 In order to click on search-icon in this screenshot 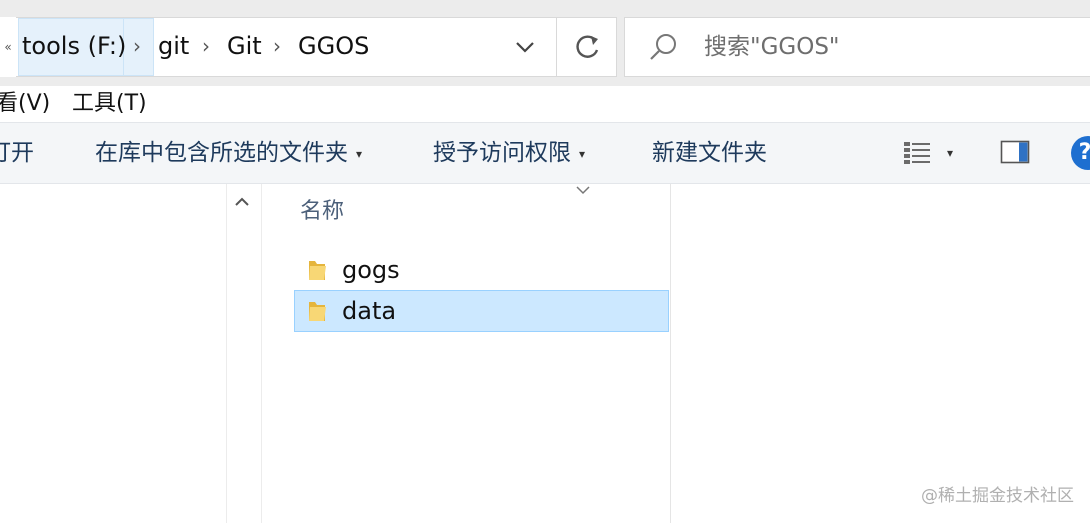, I will do `click(663, 48)`.